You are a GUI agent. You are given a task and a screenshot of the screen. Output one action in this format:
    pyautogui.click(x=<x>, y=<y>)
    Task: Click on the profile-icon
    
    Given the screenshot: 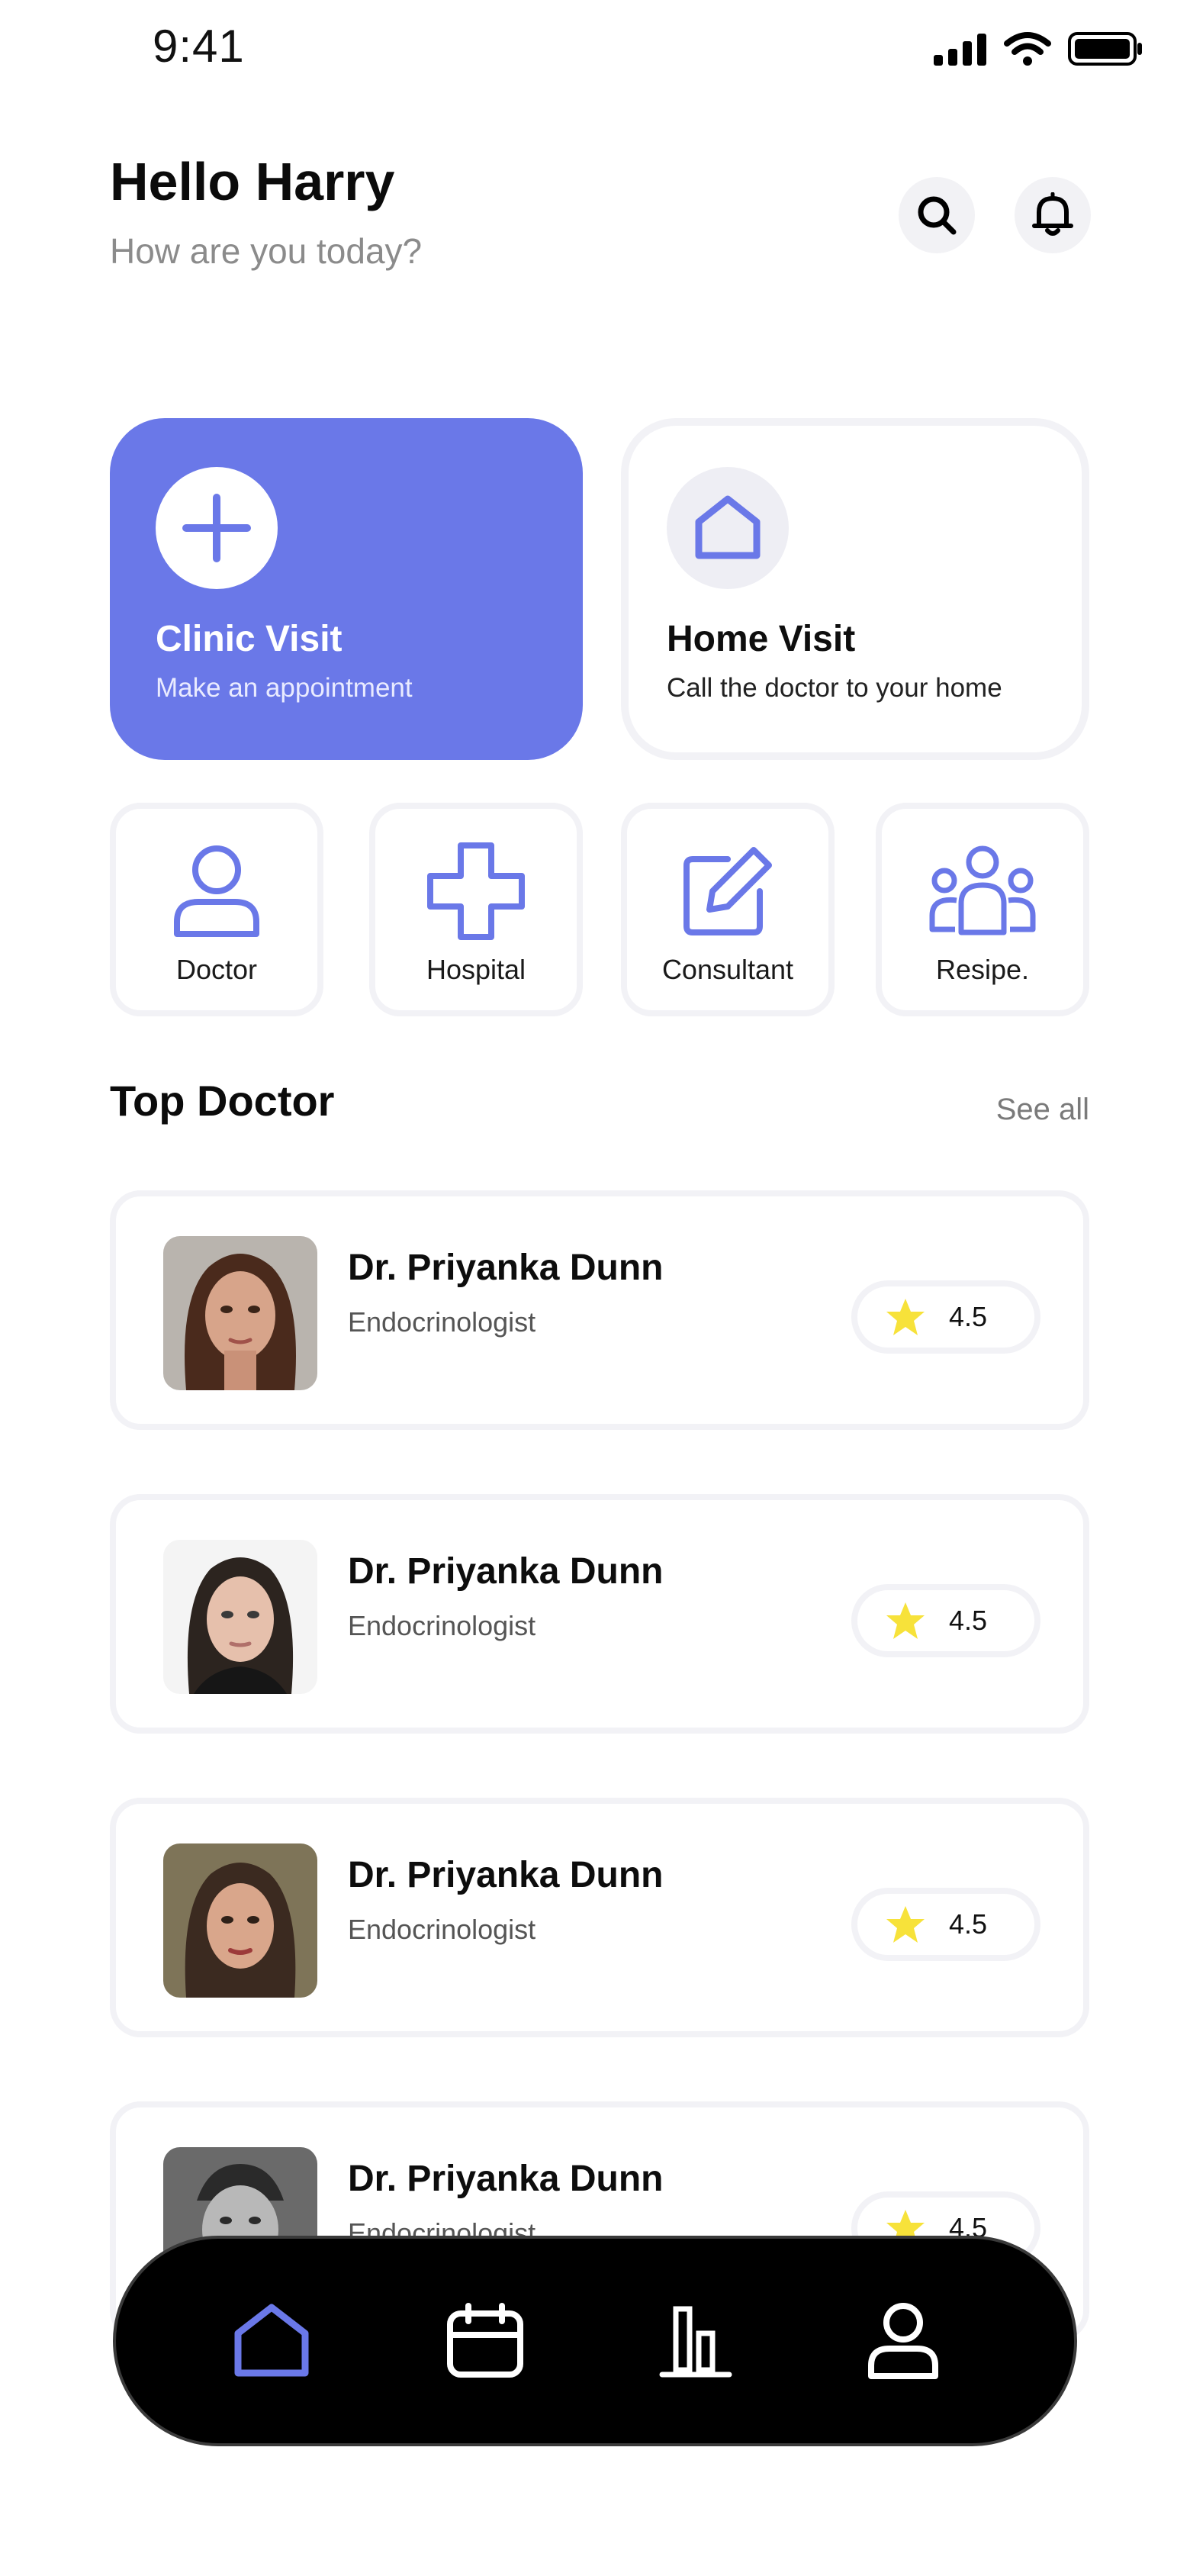 What is the action you would take?
    pyautogui.click(x=903, y=2341)
    